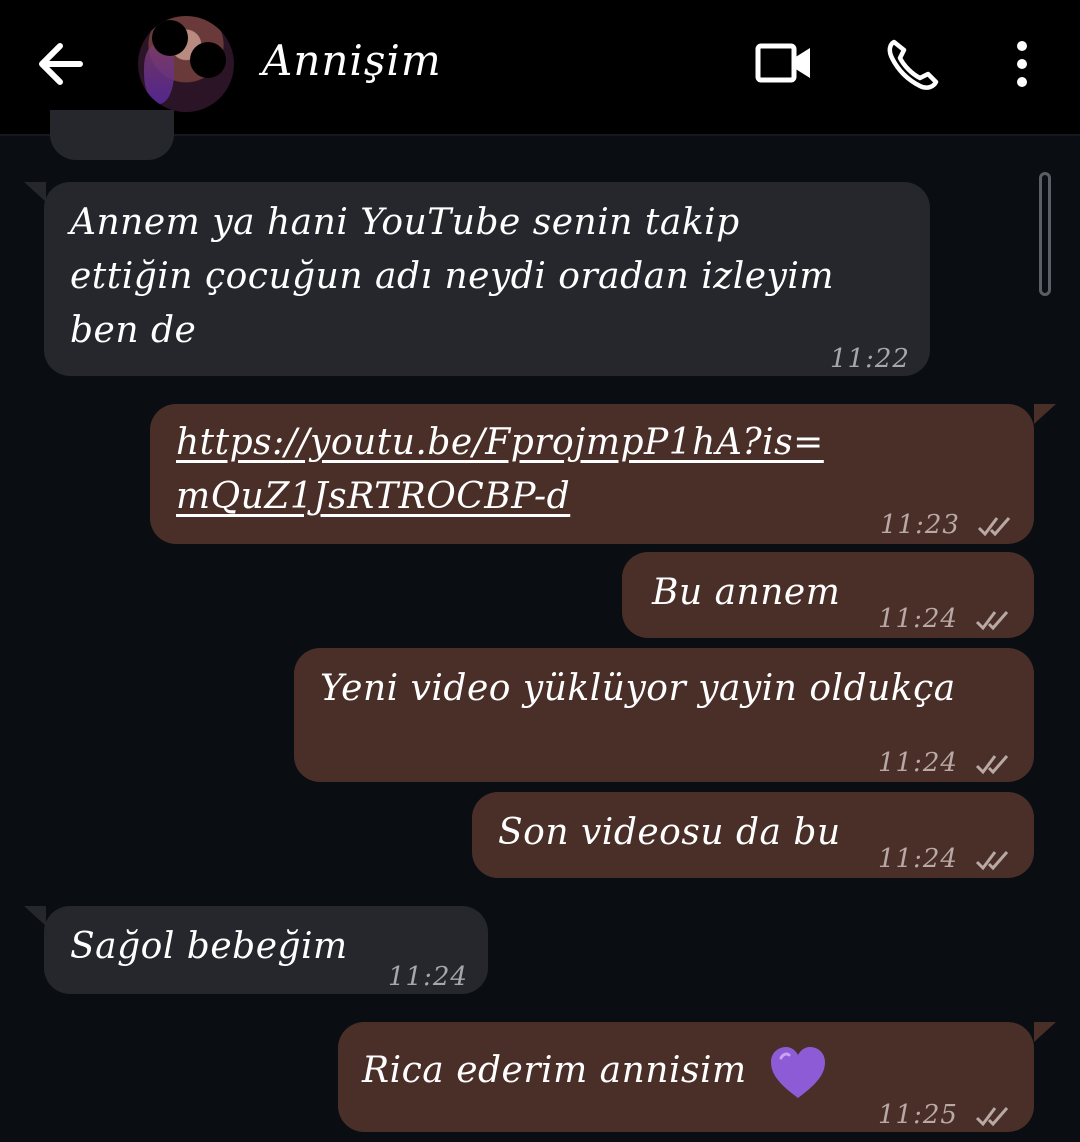 This screenshot has height=1142, width=1080. What do you see at coordinates (870, 359) in the screenshot?
I see `message-time: 11:22` at bounding box center [870, 359].